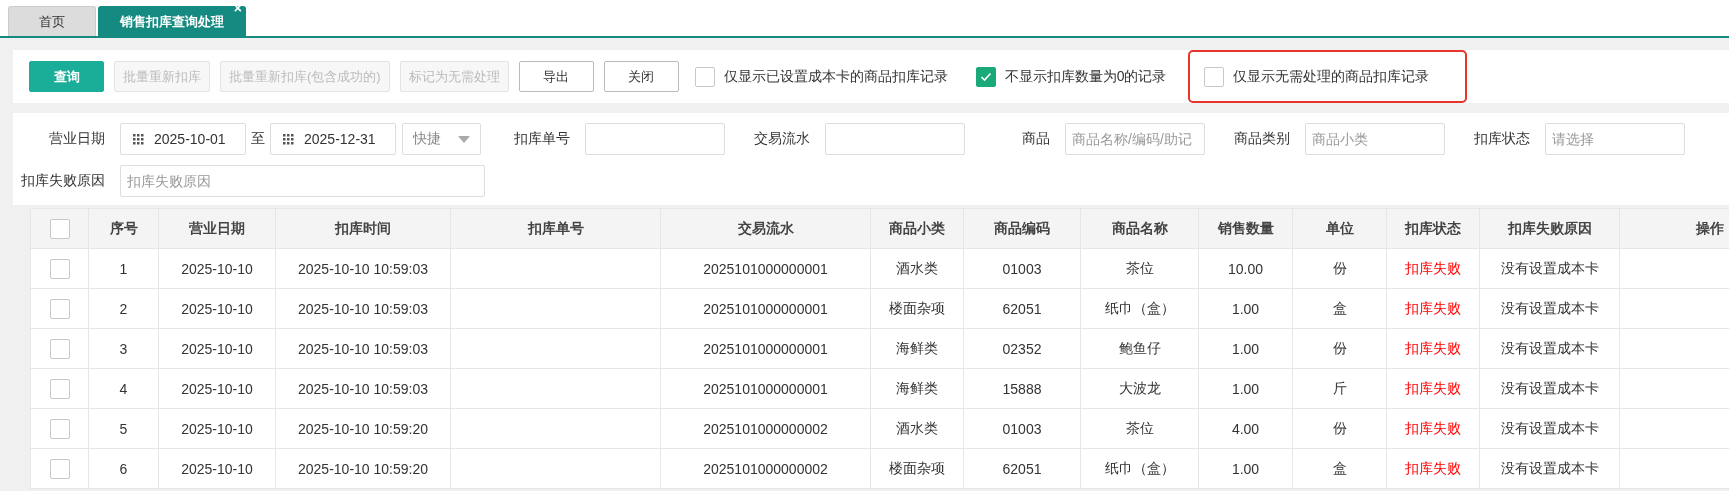  What do you see at coordinates (1139, 388) in the screenshot?
I see `table-cell: 大波龙` at bounding box center [1139, 388].